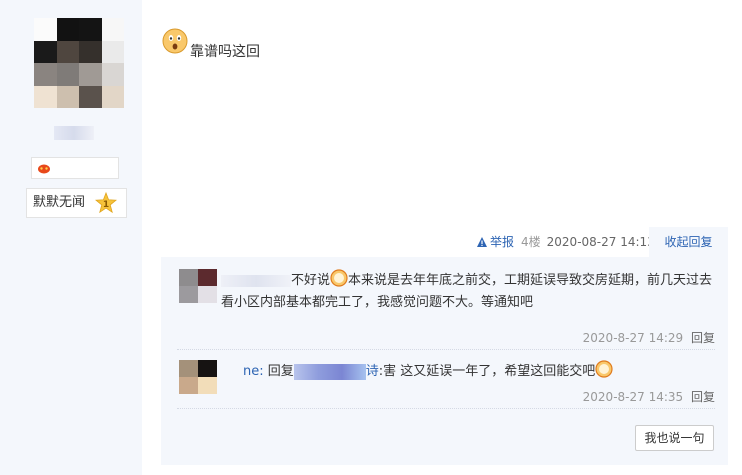 This screenshot has height=475, width=742. Describe the element at coordinates (256, 280) in the screenshot. I see `reply-username` at that location.